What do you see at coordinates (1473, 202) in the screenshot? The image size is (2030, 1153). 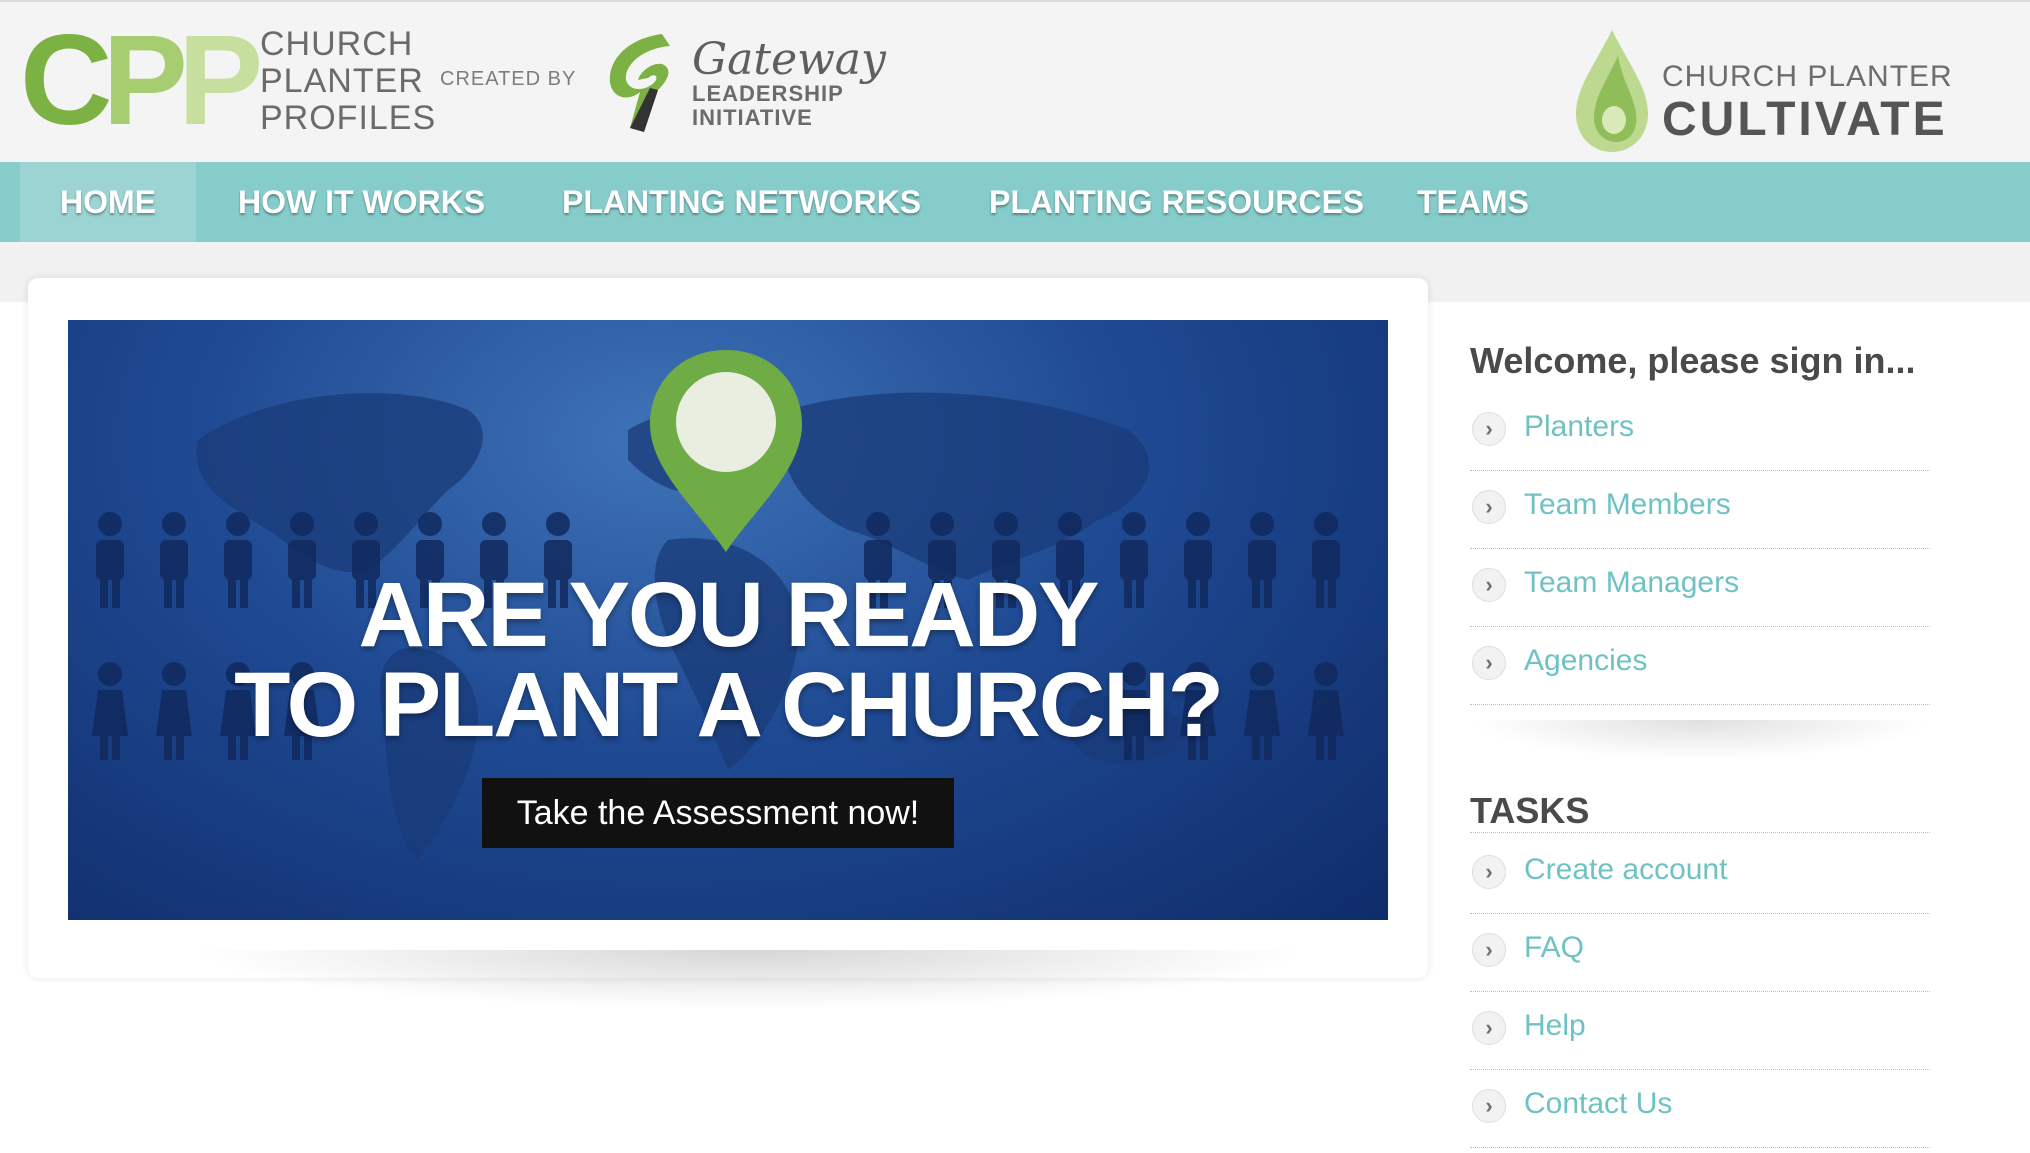 I see `nav-teams: TEAMS` at bounding box center [1473, 202].